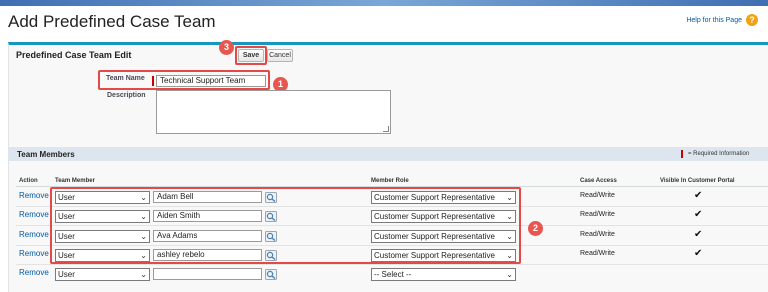 The height and width of the screenshot is (292, 768). What do you see at coordinates (102, 274) in the screenshot?
I see `member-type-select: User ⌄` at bounding box center [102, 274].